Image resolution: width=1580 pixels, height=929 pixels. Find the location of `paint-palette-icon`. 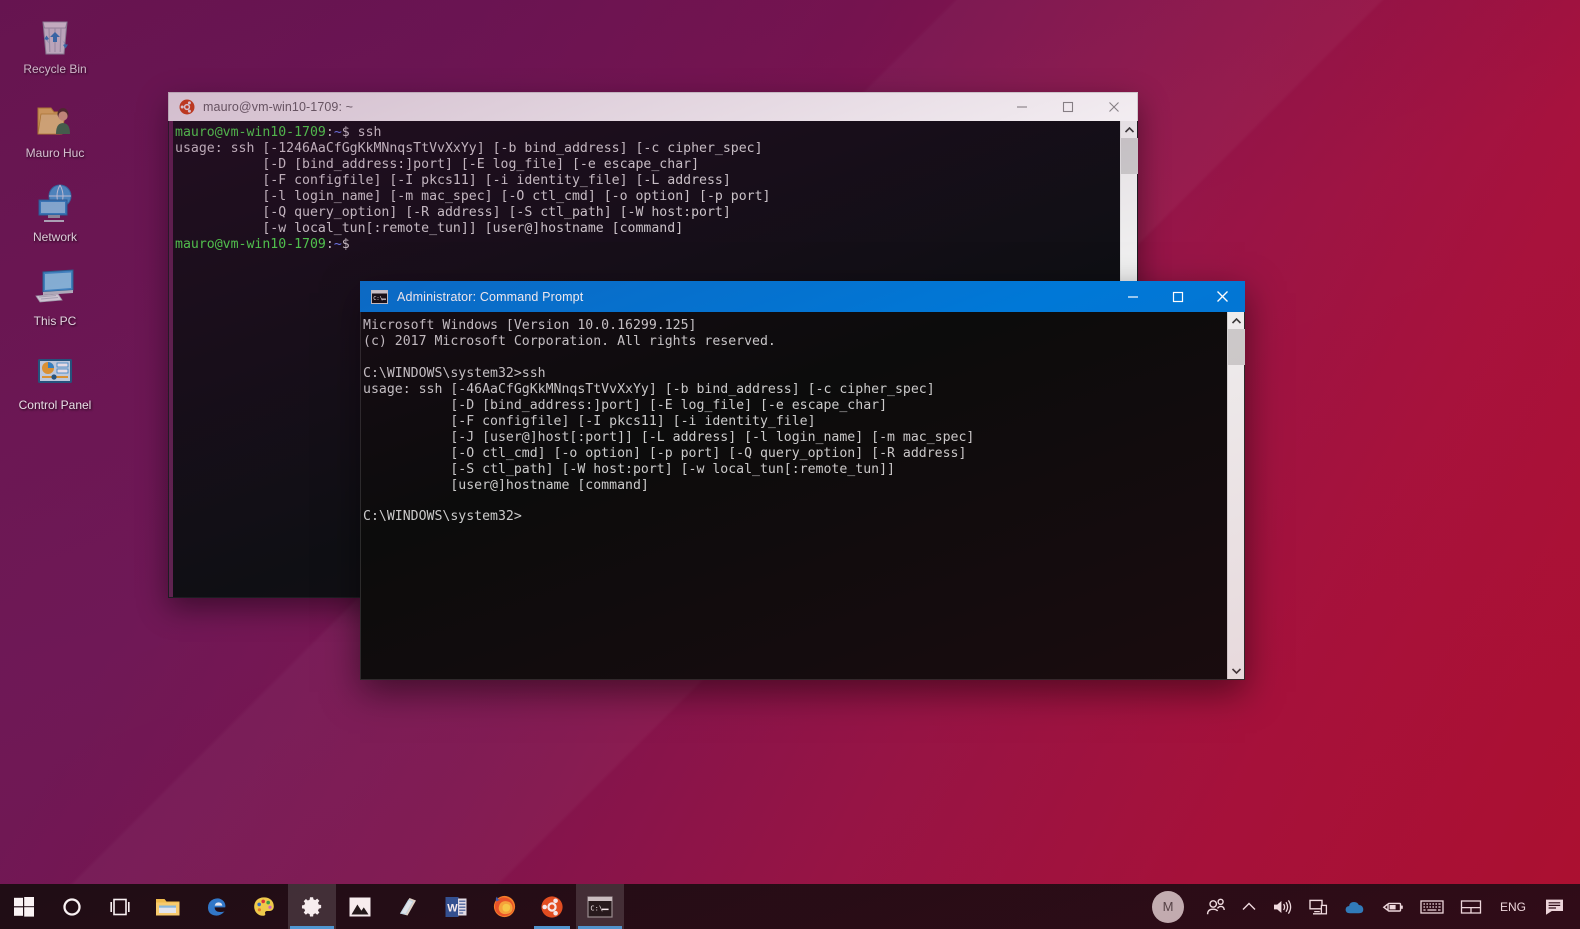

paint-palette-icon is located at coordinates (264, 906).